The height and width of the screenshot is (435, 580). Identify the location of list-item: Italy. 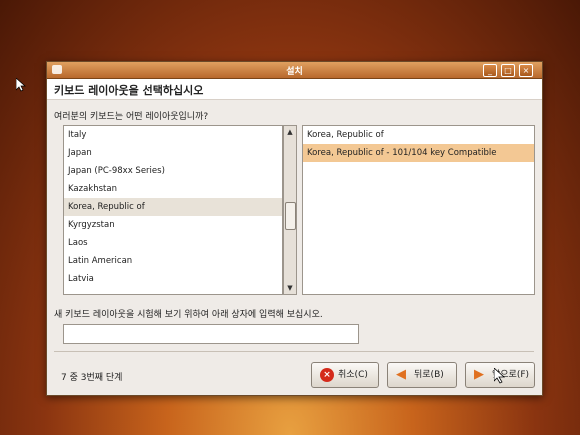
(173, 135).